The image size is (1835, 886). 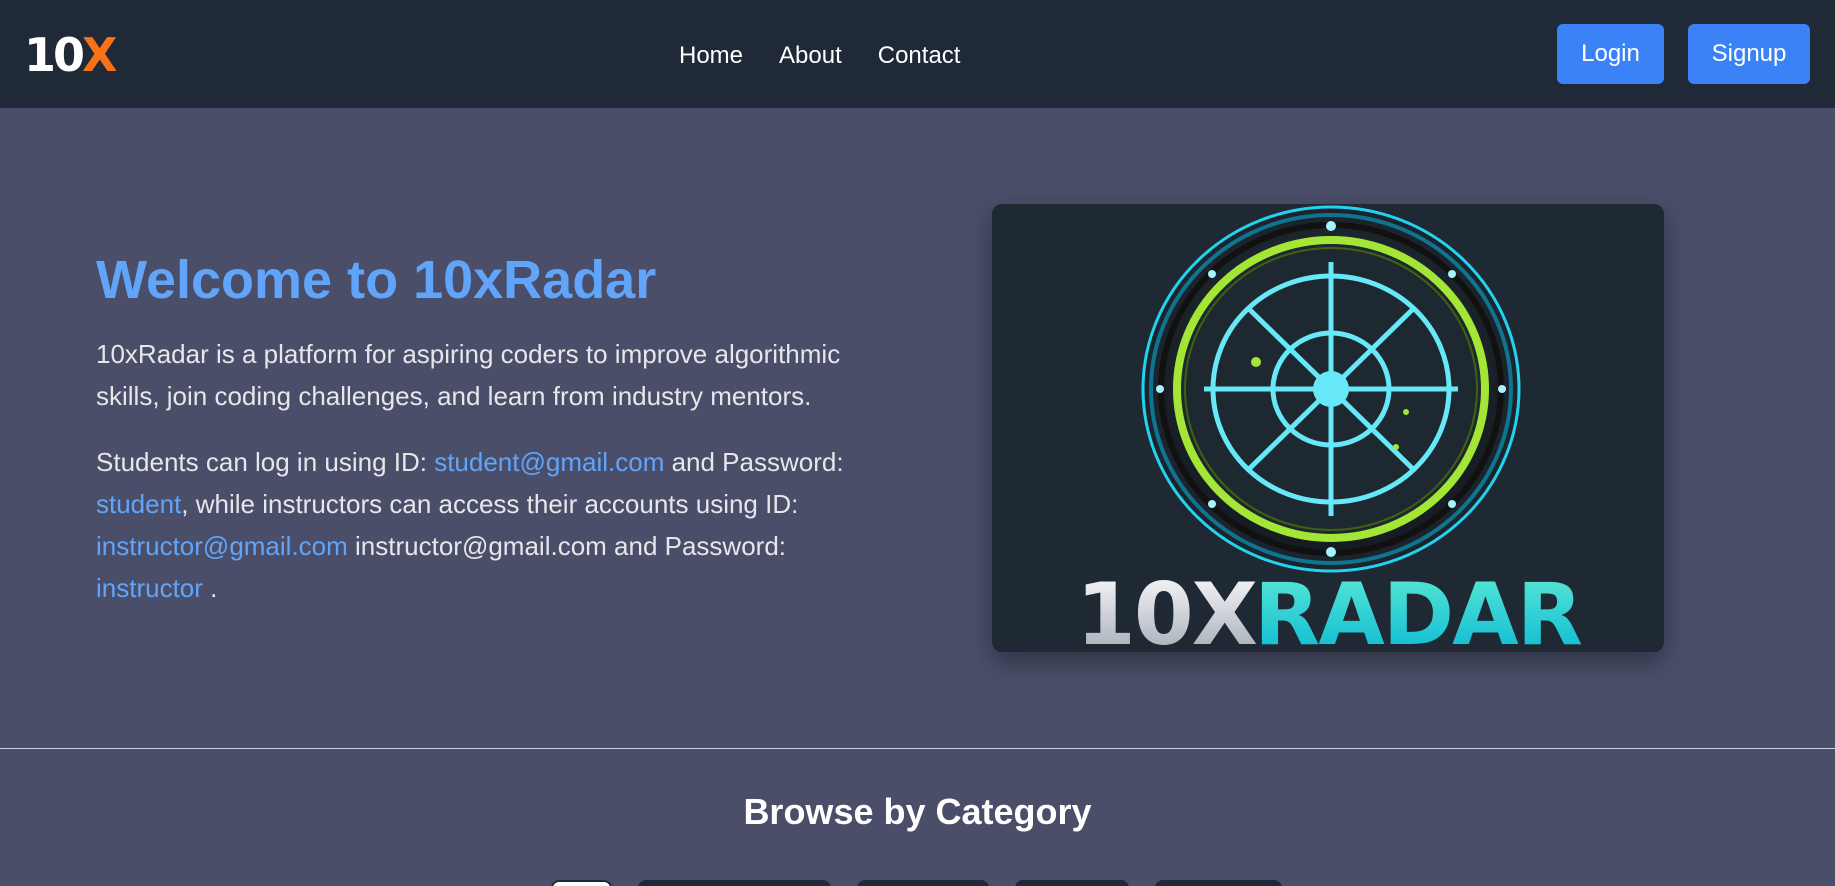 What do you see at coordinates (222, 546) in the screenshot?
I see `instructor-email-link: instructor@gmail.com` at bounding box center [222, 546].